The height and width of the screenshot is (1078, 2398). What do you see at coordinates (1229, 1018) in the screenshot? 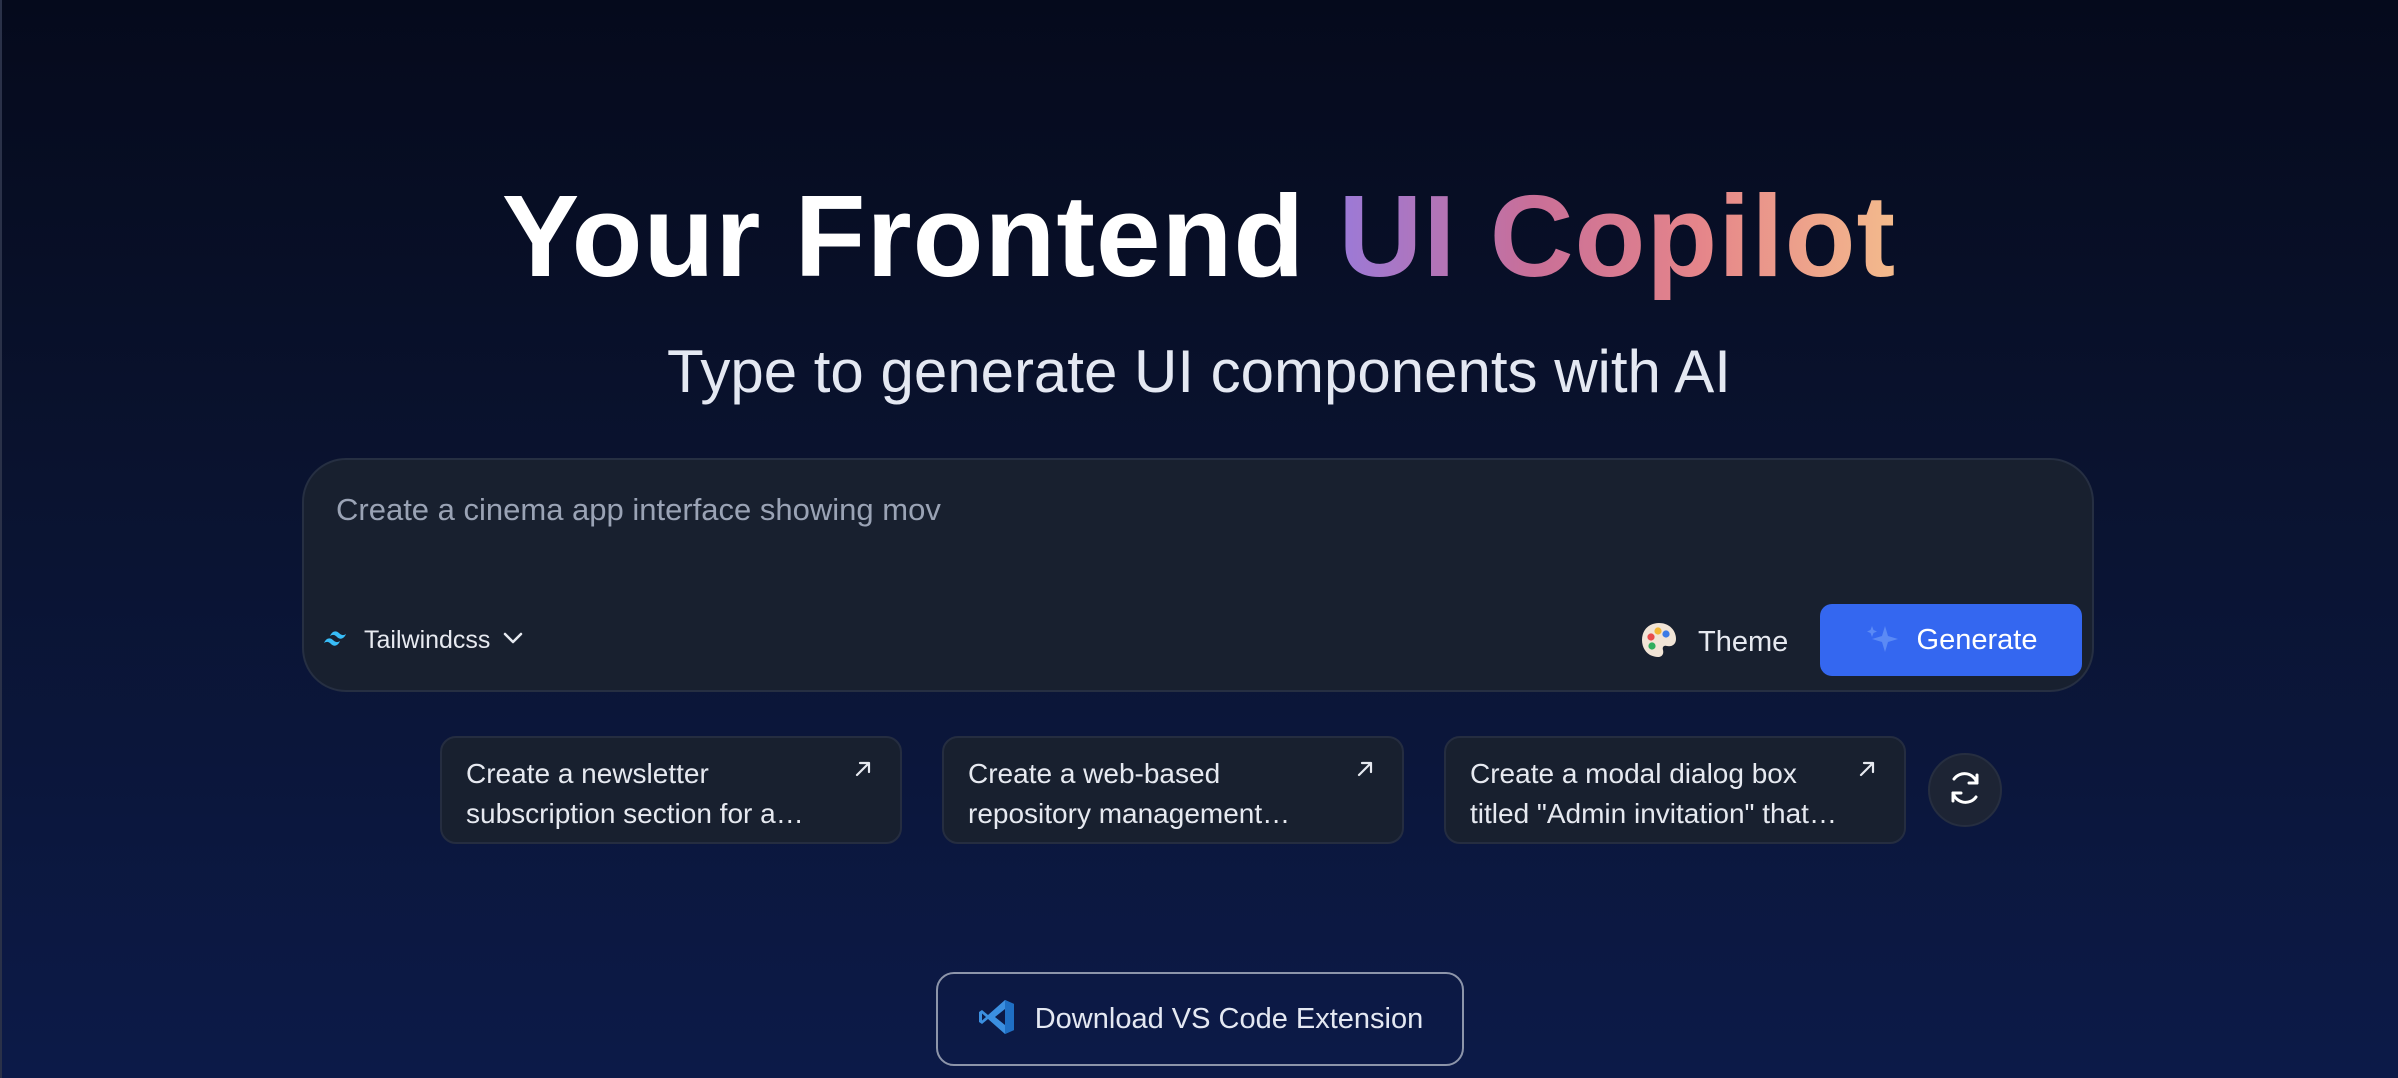
I see `download-label: Download VS Code Extension` at bounding box center [1229, 1018].